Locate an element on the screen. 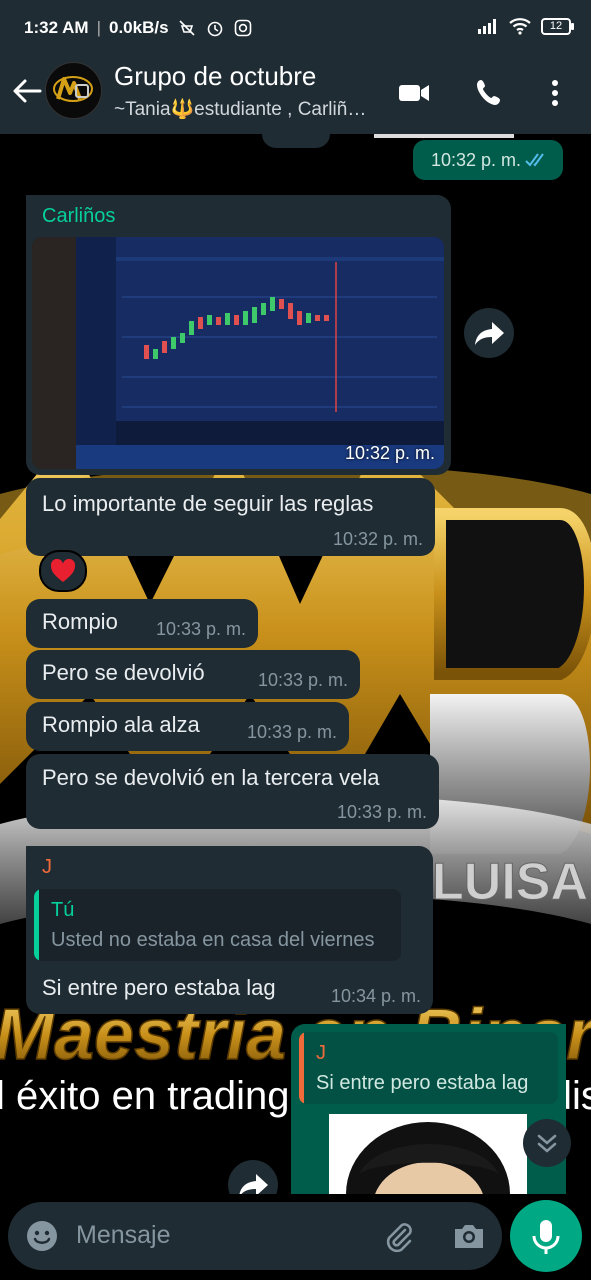 Image resolution: width=591 pixels, height=1280 pixels. scroll-to-bottom-button is located at coordinates (547, 1143).